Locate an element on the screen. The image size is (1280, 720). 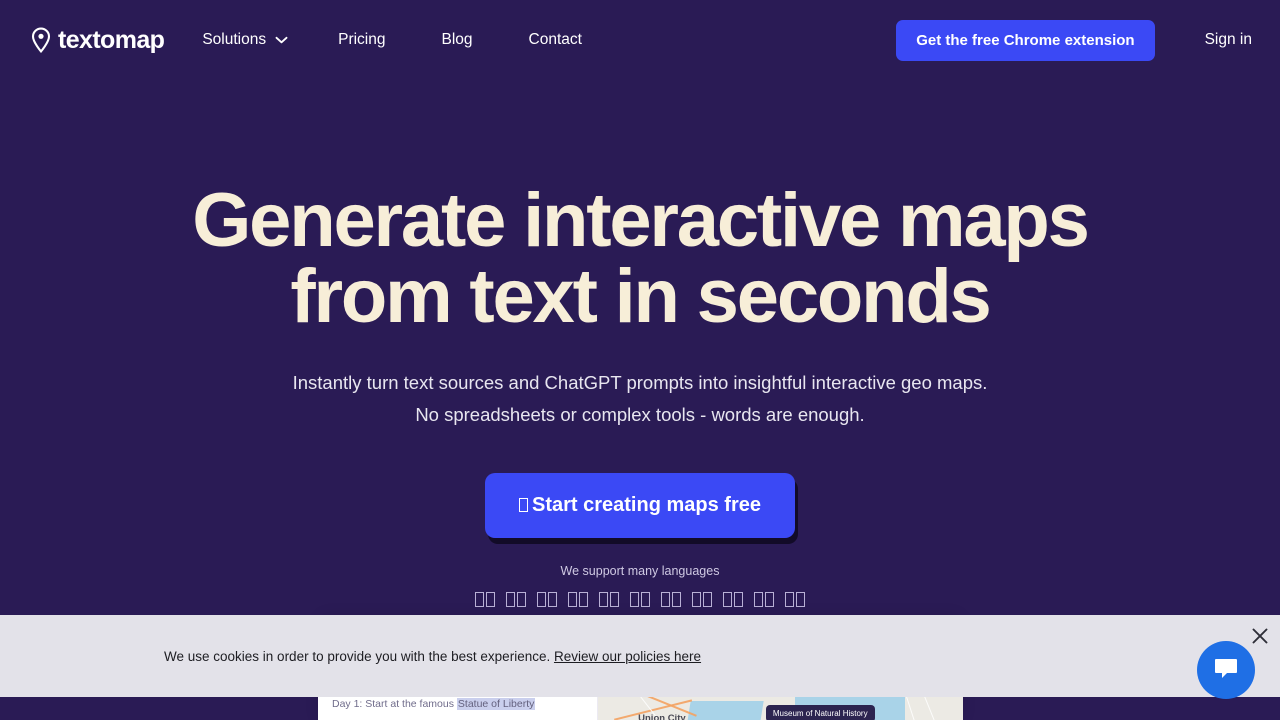
nav-item-blog-label: Blog is located at coordinates (457, 39).